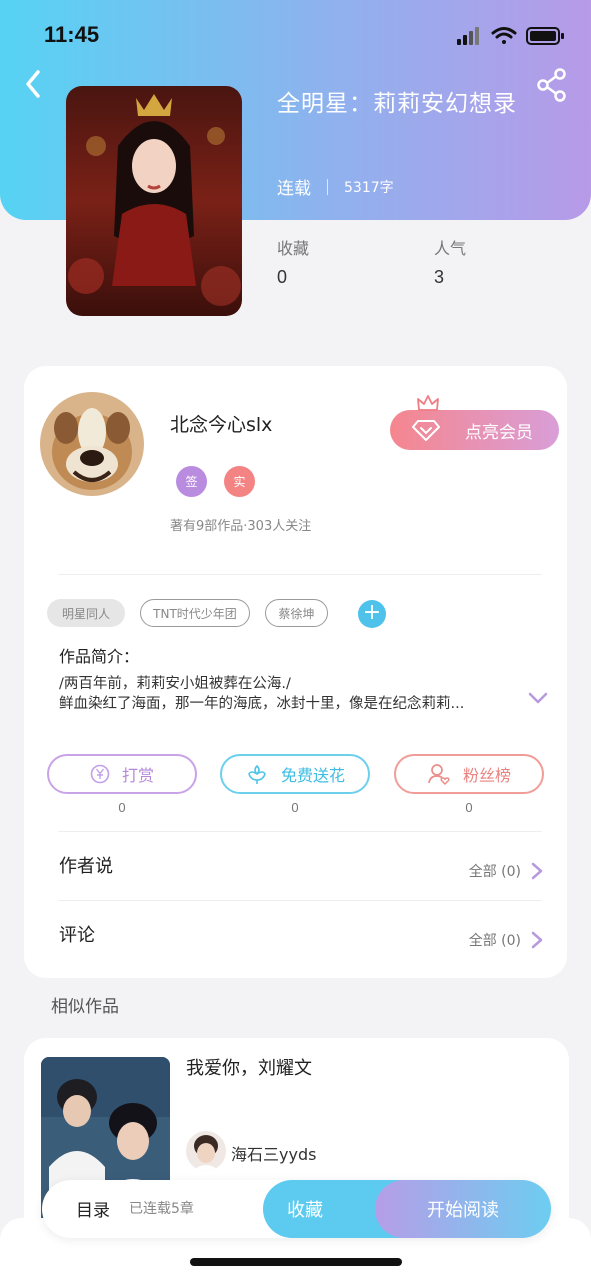 This screenshot has height=1280, width=591. Describe the element at coordinates (100, 774) in the screenshot. I see `yen-coin-icon` at that location.